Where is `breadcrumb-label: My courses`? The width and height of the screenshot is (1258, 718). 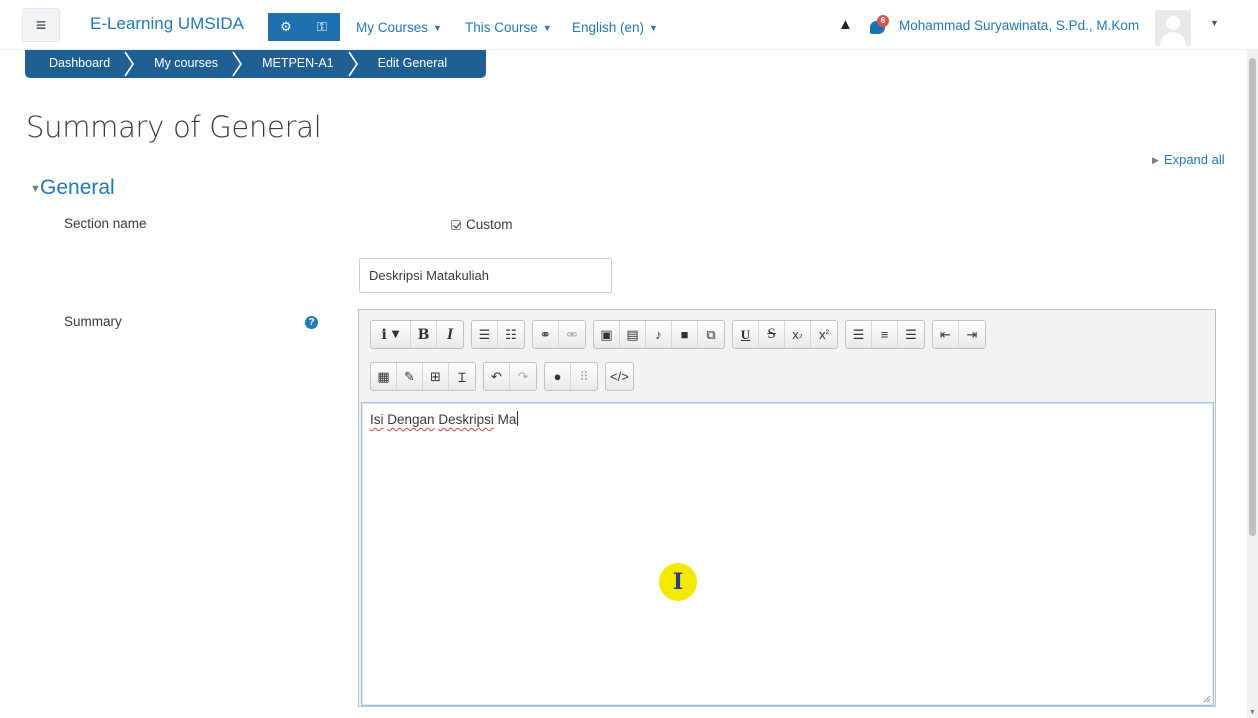 breadcrumb-label: My courses is located at coordinates (186, 63).